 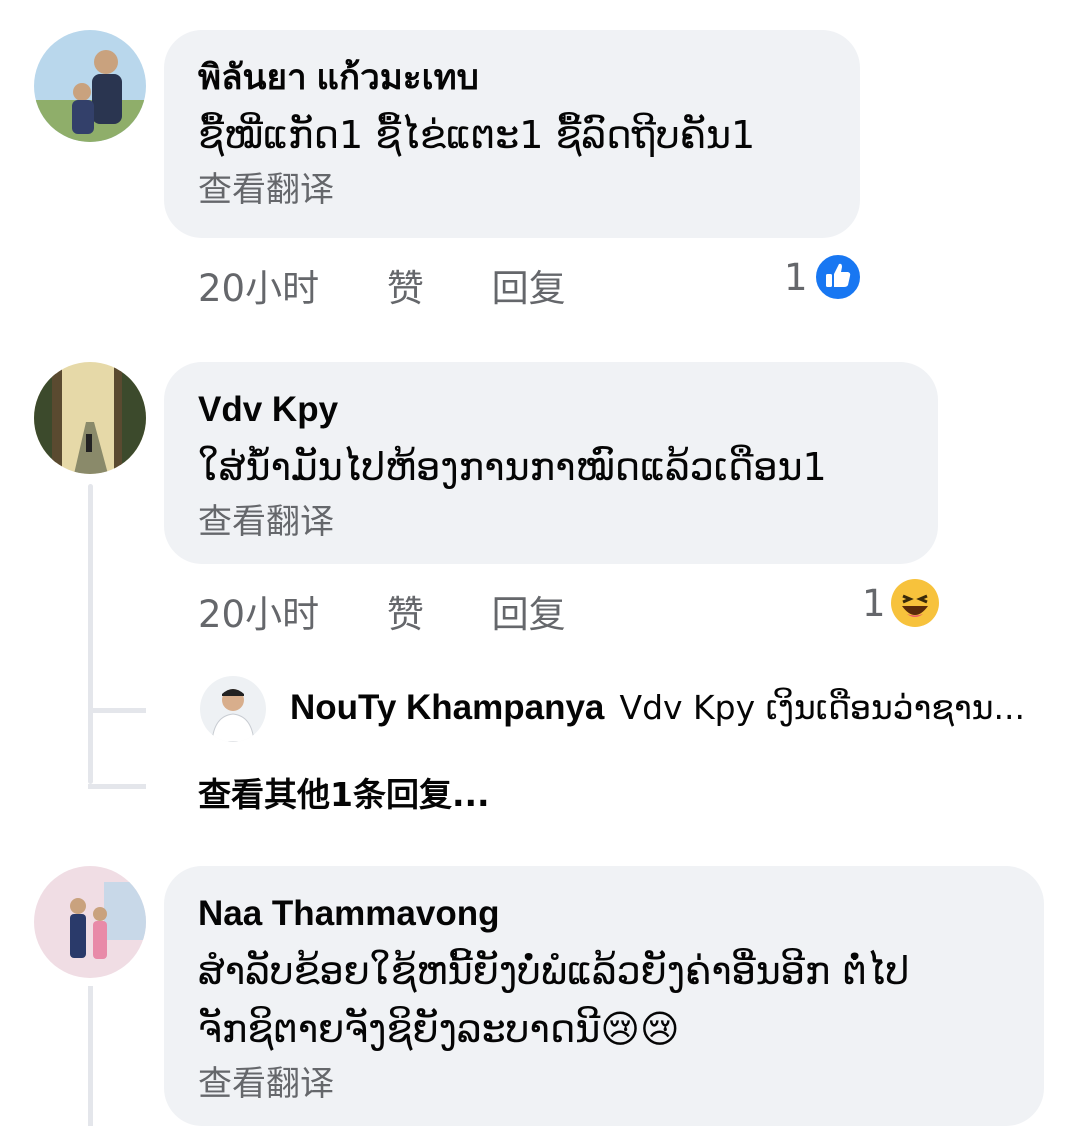 I want to click on comment-text: ໃສ່ນ້ຳມັນໄປຫ້ອງການກາໝົດແລ້ວເດືອນ1, so click(x=512, y=467).